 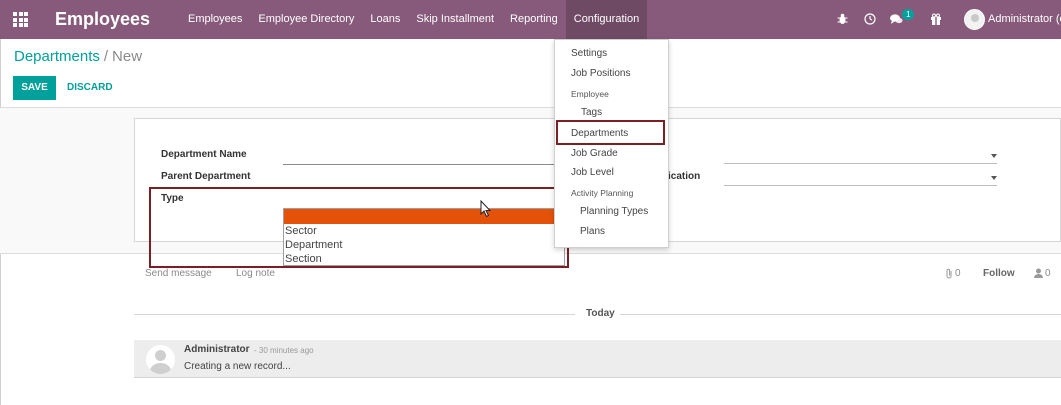 What do you see at coordinates (359, 227) in the screenshot?
I see `type-annotation-box` at bounding box center [359, 227].